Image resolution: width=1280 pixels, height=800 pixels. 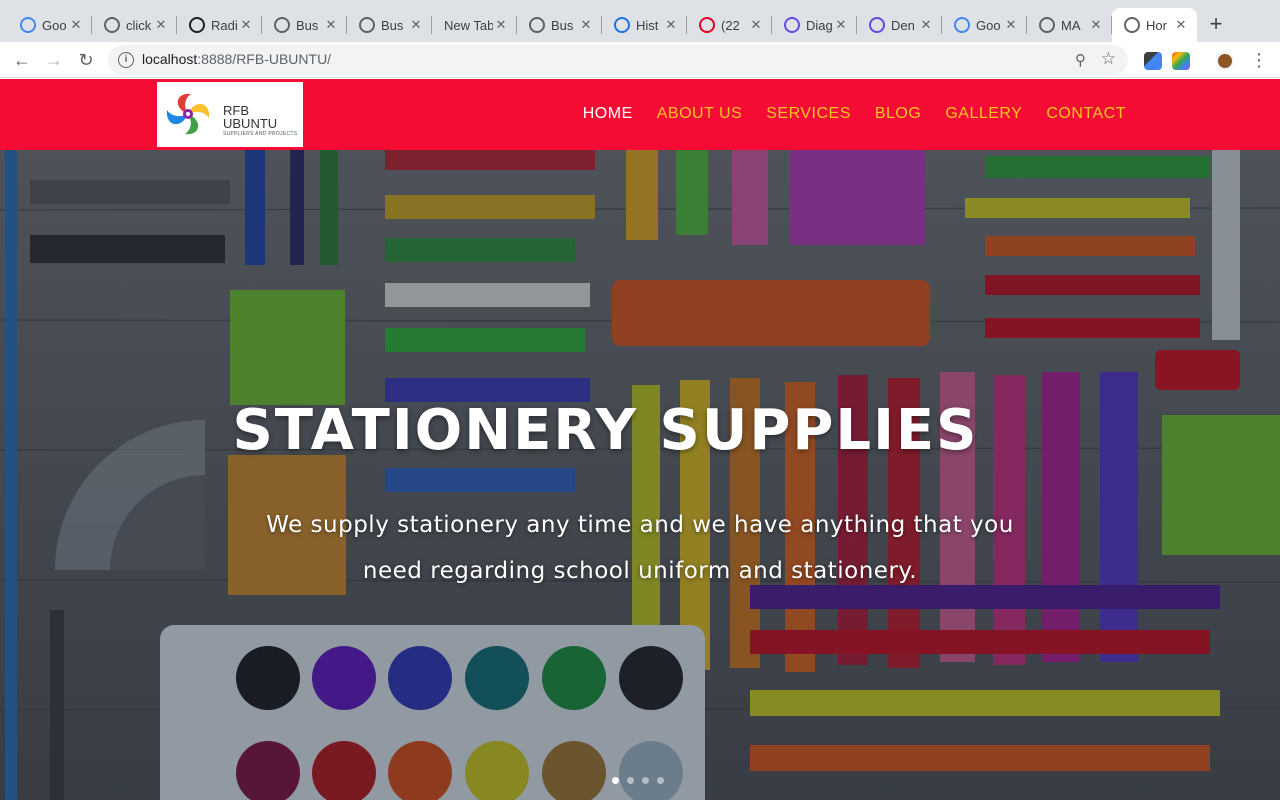 I want to click on back-icon: ←, so click(x=22, y=60).